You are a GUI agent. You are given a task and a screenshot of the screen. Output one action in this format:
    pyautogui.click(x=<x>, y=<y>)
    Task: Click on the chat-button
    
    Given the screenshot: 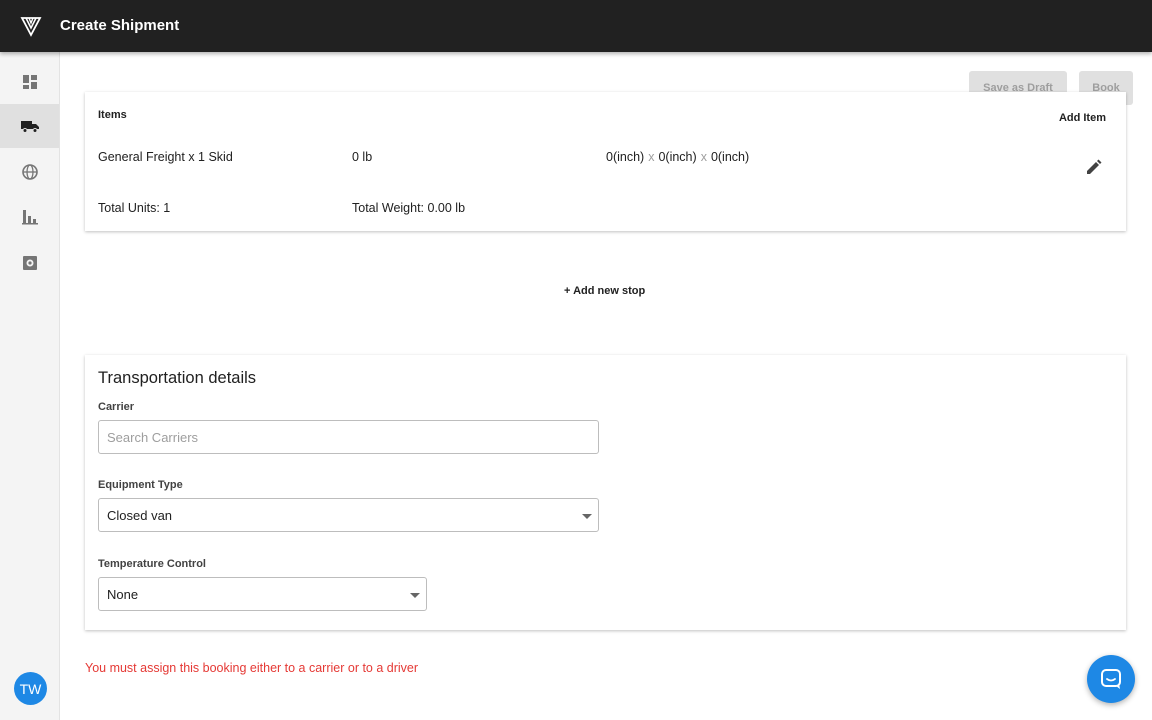 What is the action you would take?
    pyautogui.click(x=1111, y=679)
    